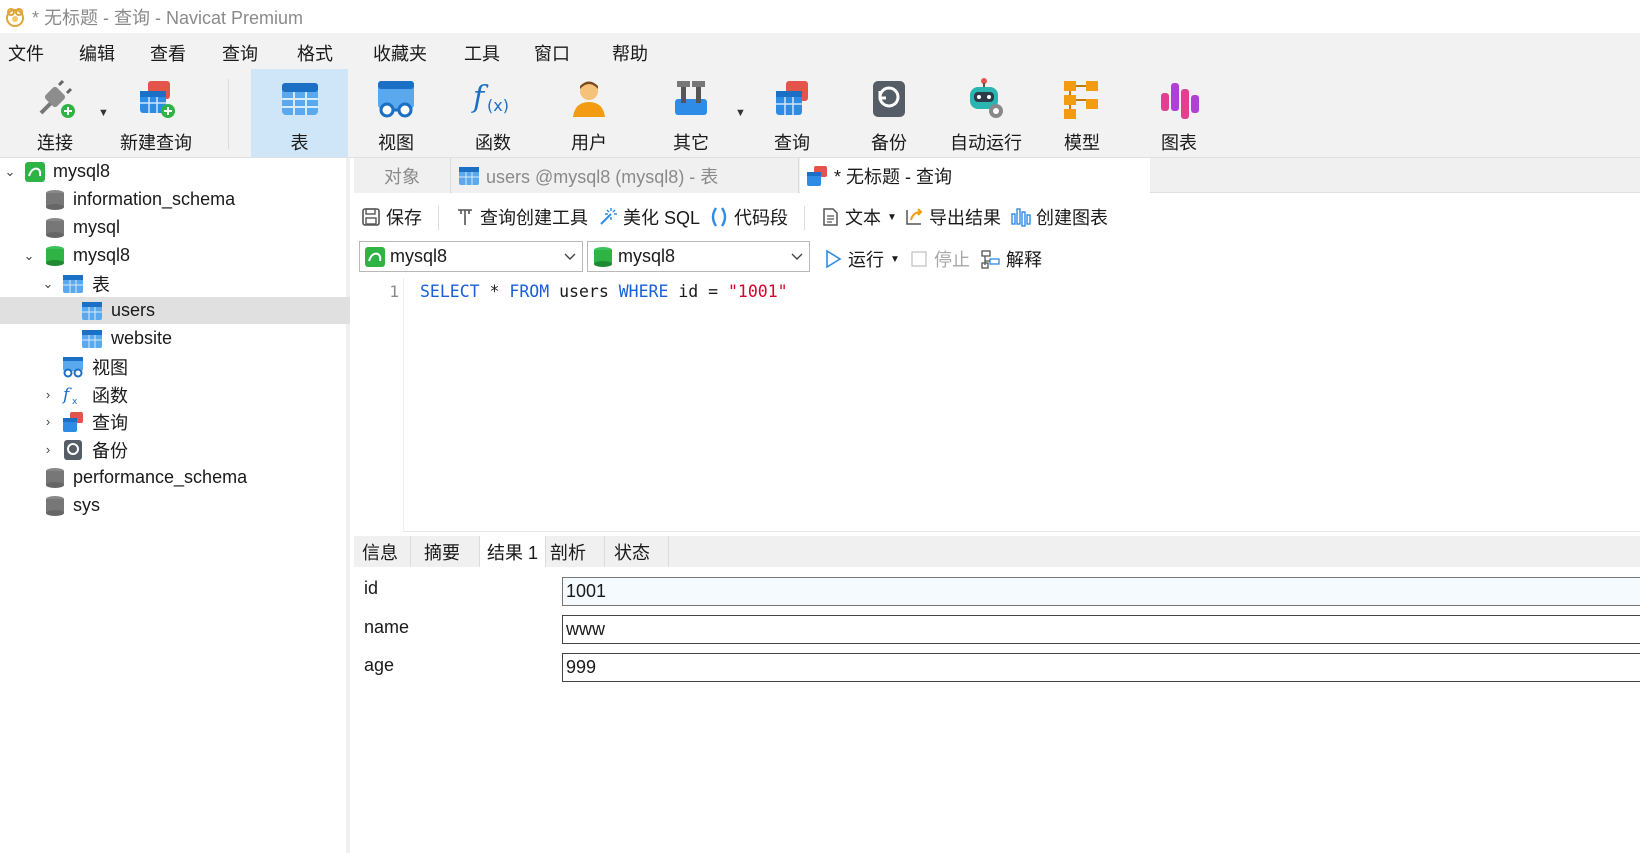  I want to click on line-number: 1, so click(394, 291).